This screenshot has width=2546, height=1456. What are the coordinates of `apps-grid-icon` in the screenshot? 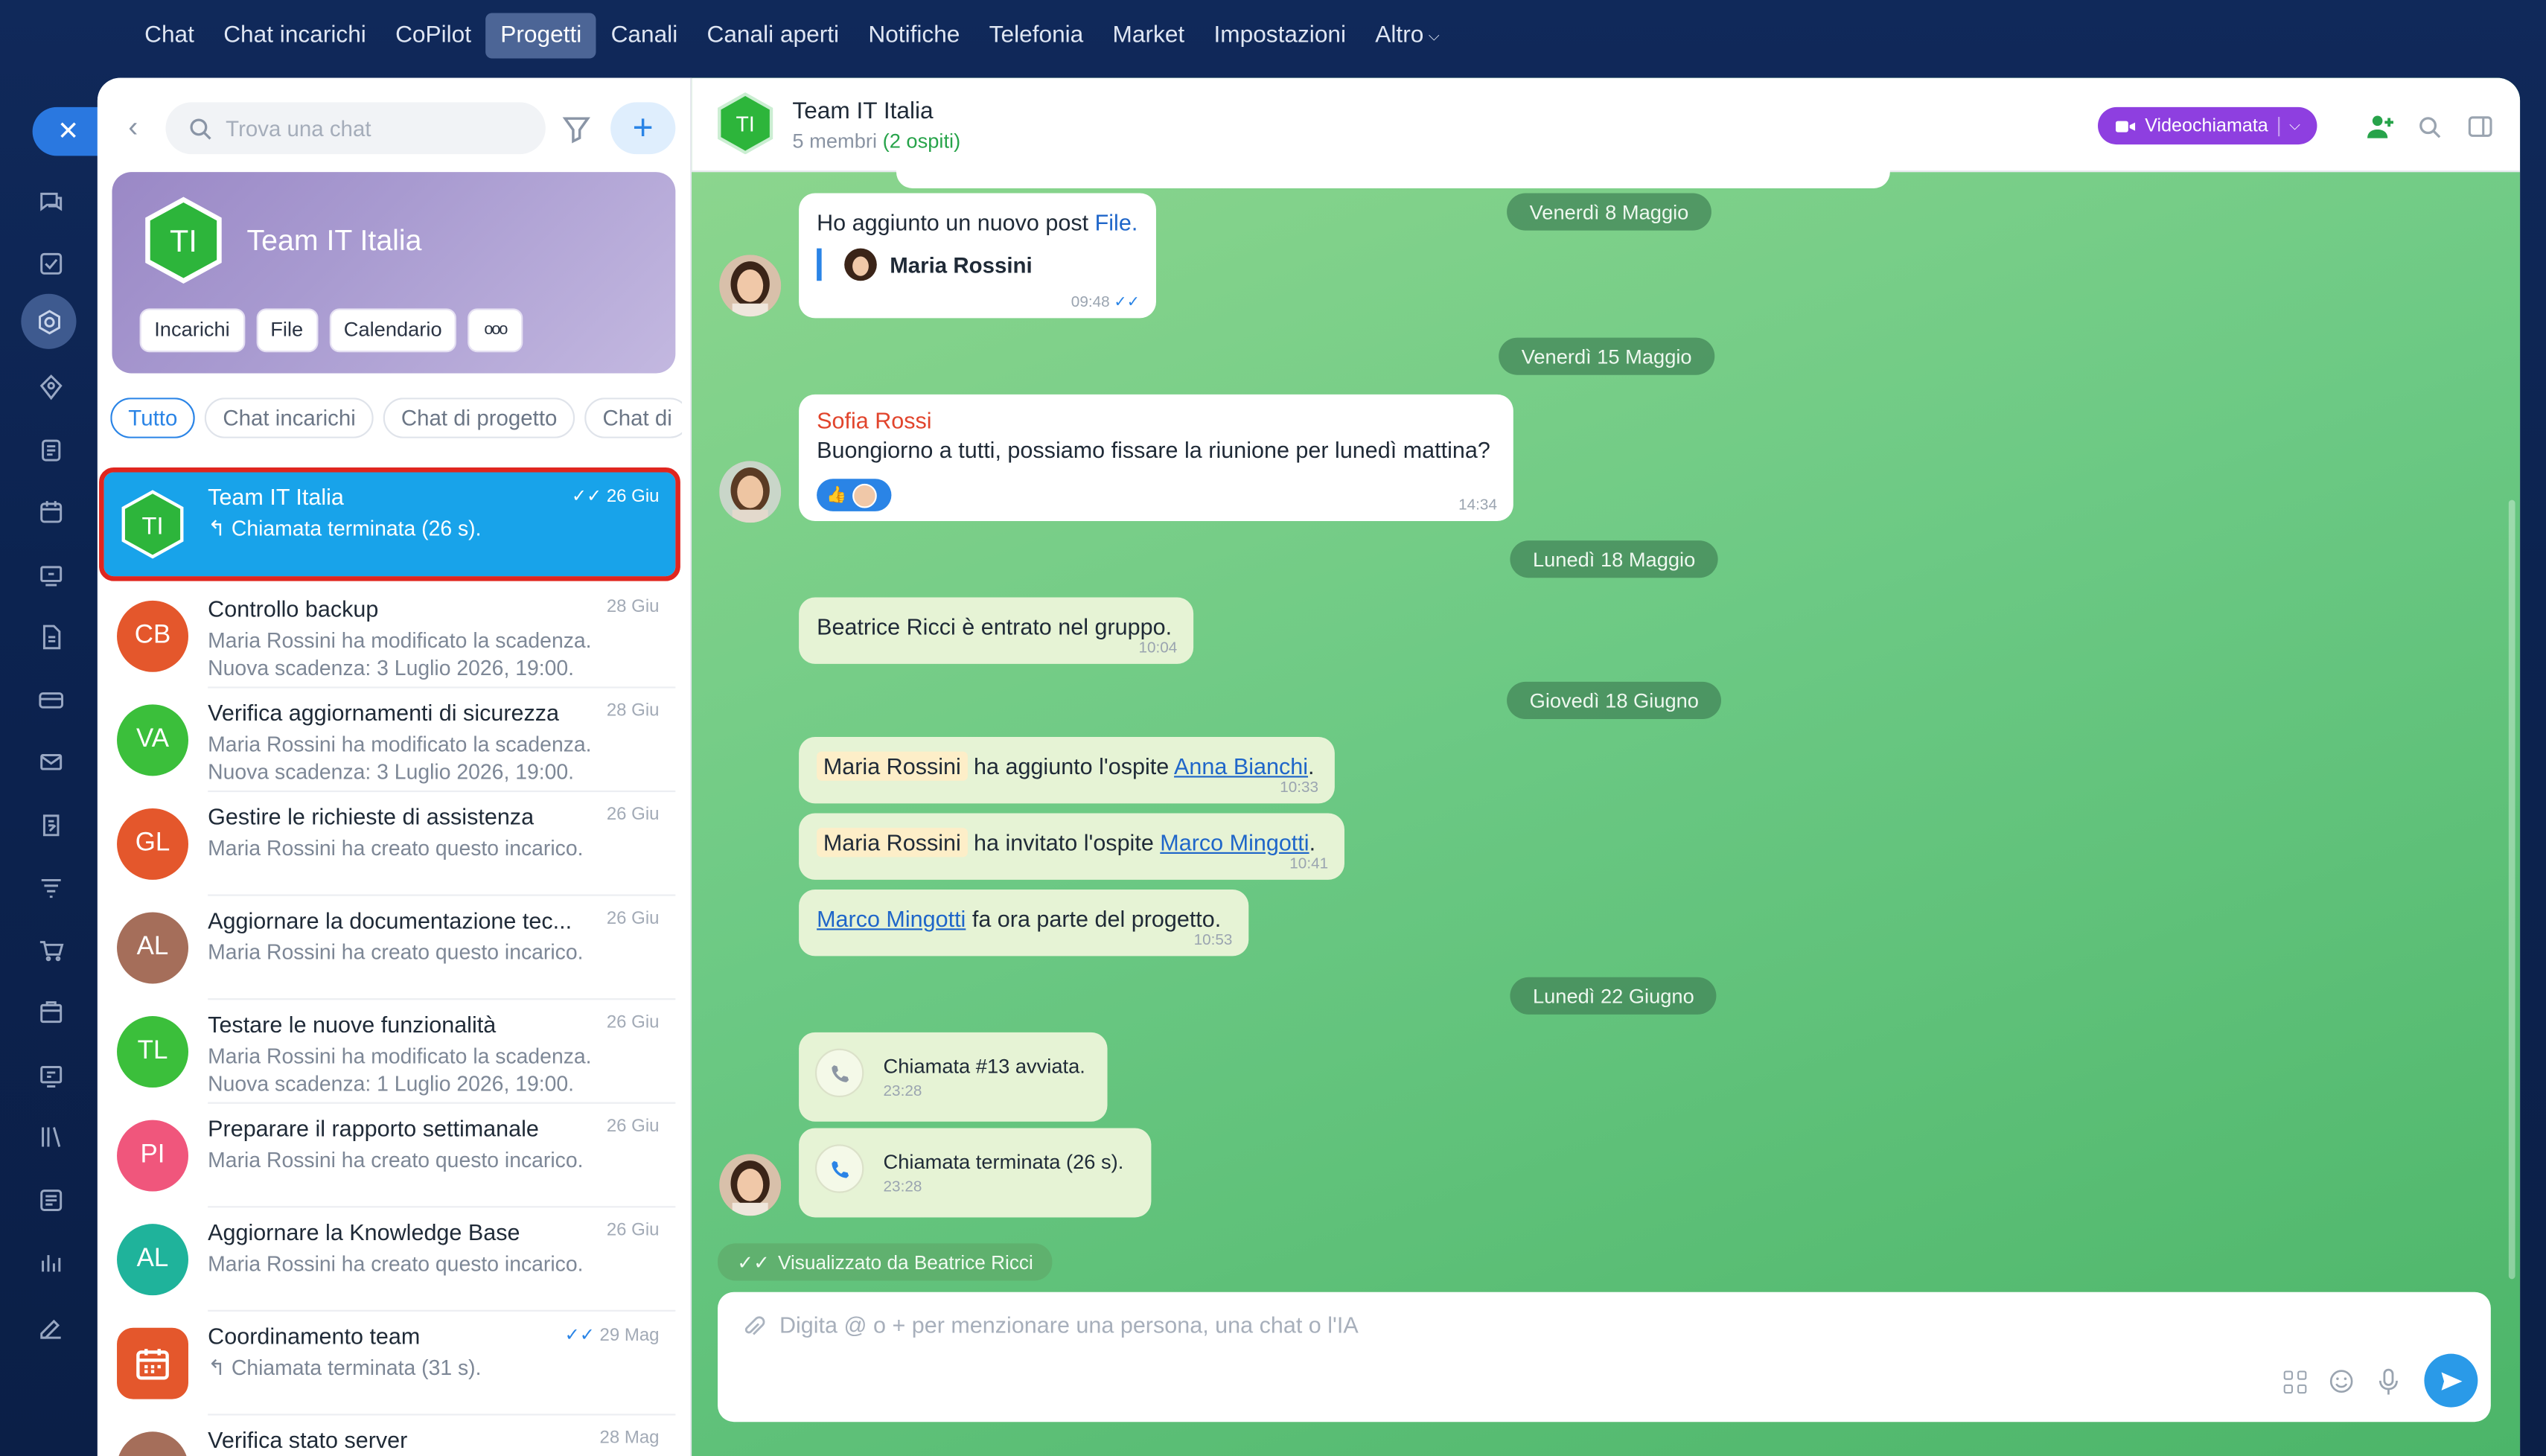 It's located at (2294, 1381).